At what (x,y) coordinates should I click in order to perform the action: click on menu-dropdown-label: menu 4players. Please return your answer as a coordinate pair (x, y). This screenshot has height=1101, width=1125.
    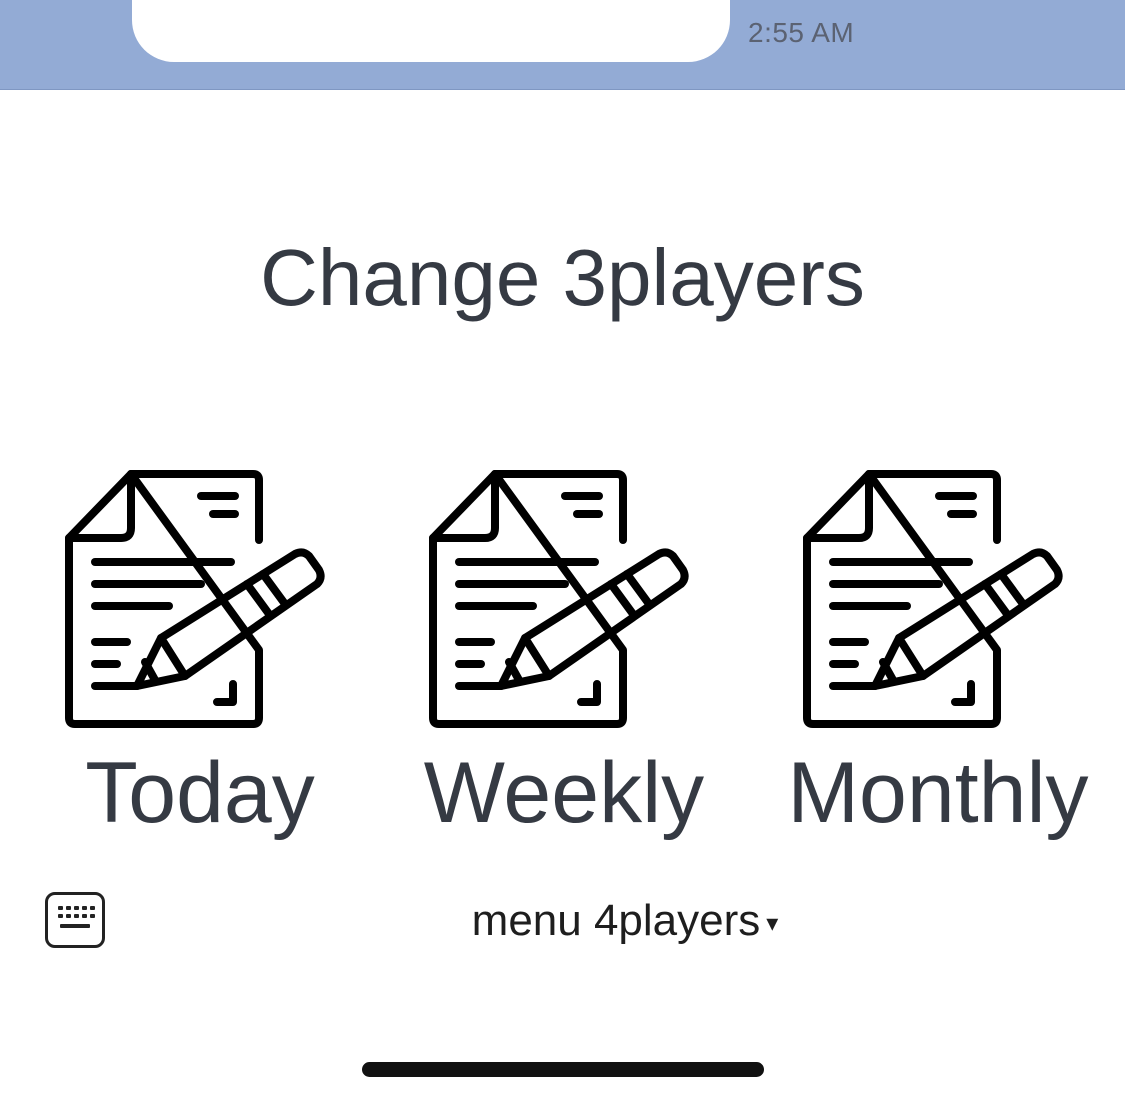
    Looking at the image, I should click on (616, 920).